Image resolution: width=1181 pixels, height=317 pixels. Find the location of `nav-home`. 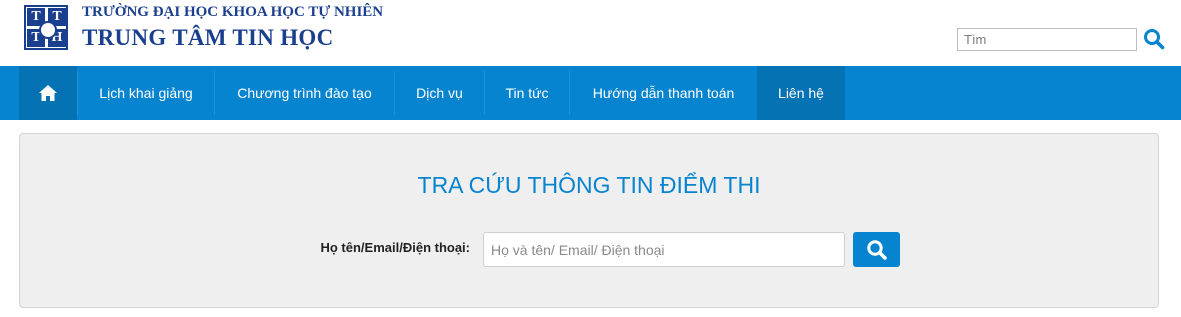

nav-home is located at coordinates (48, 93).